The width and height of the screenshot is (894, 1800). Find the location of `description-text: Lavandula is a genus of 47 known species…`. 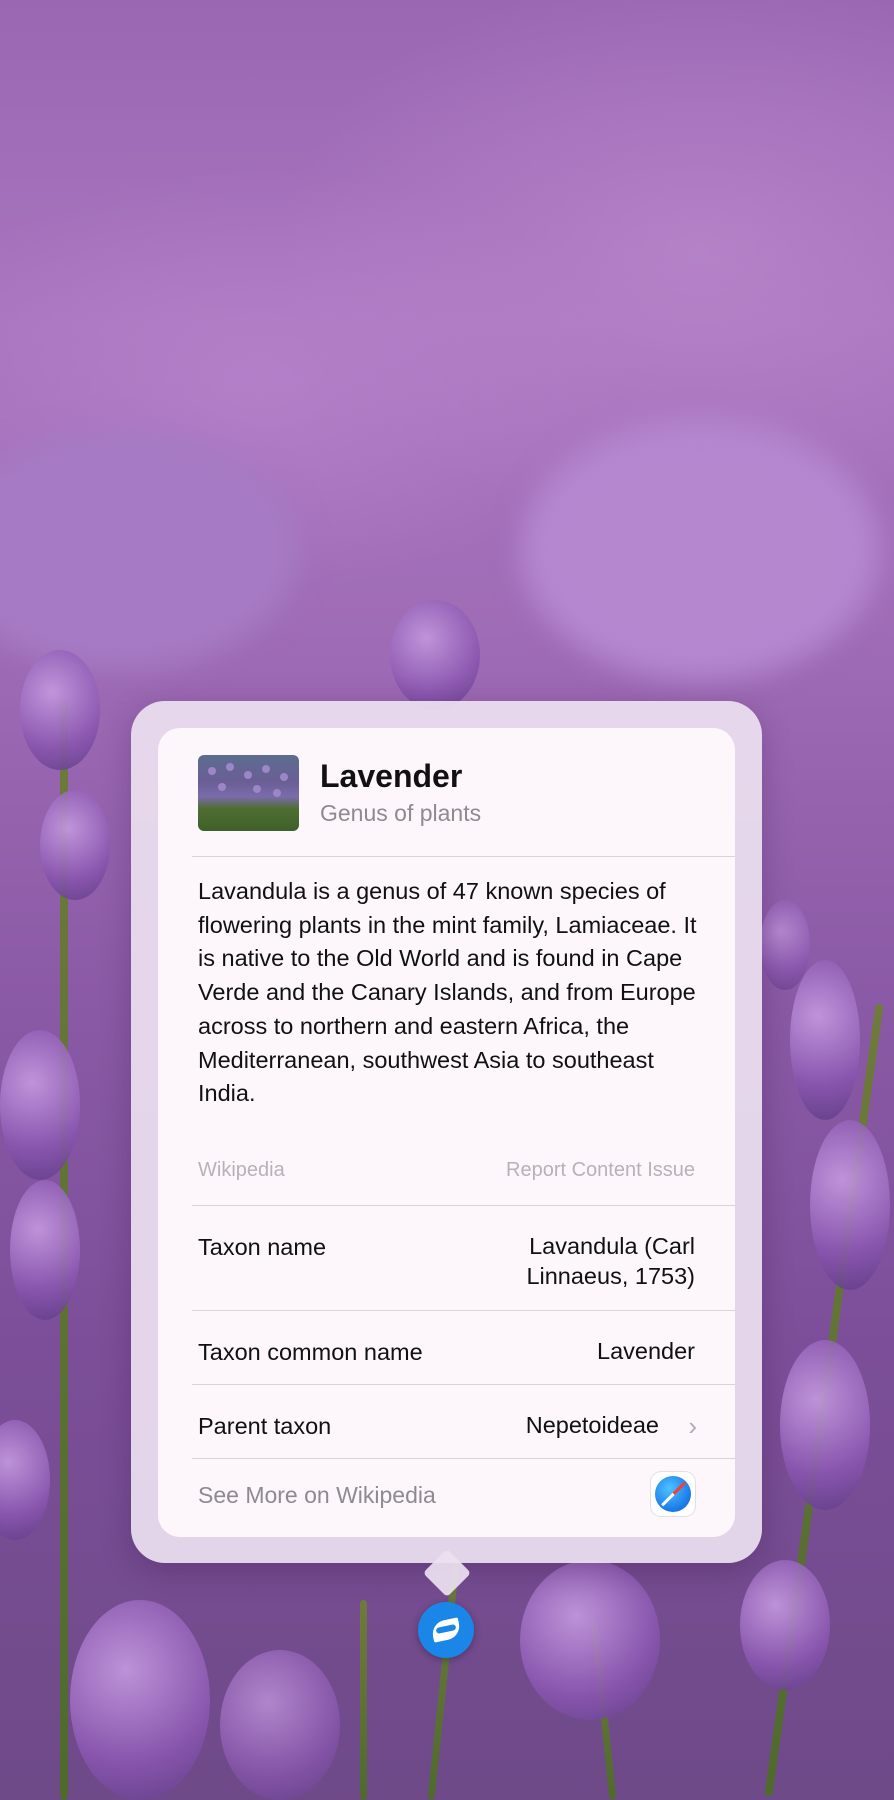

description-text: Lavandula is a genus of 47 known species… is located at coordinates (447, 992).